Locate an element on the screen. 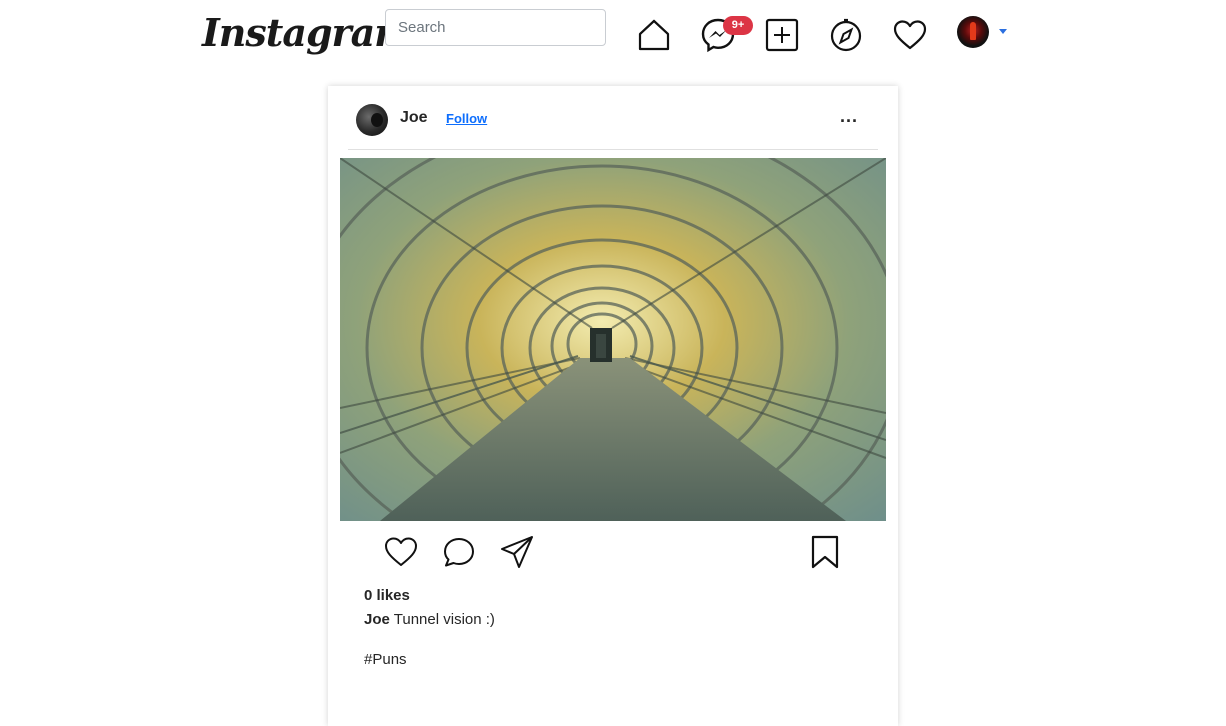 The height and width of the screenshot is (726, 1226). top-navbar: Instagram 9+ is located at coordinates (613, 36).